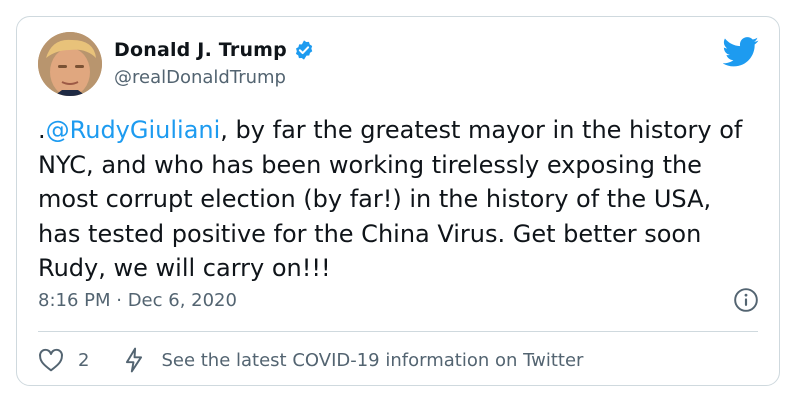  Describe the element at coordinates (51, 360) in the screenshot. I see `heart-icon` at that location.